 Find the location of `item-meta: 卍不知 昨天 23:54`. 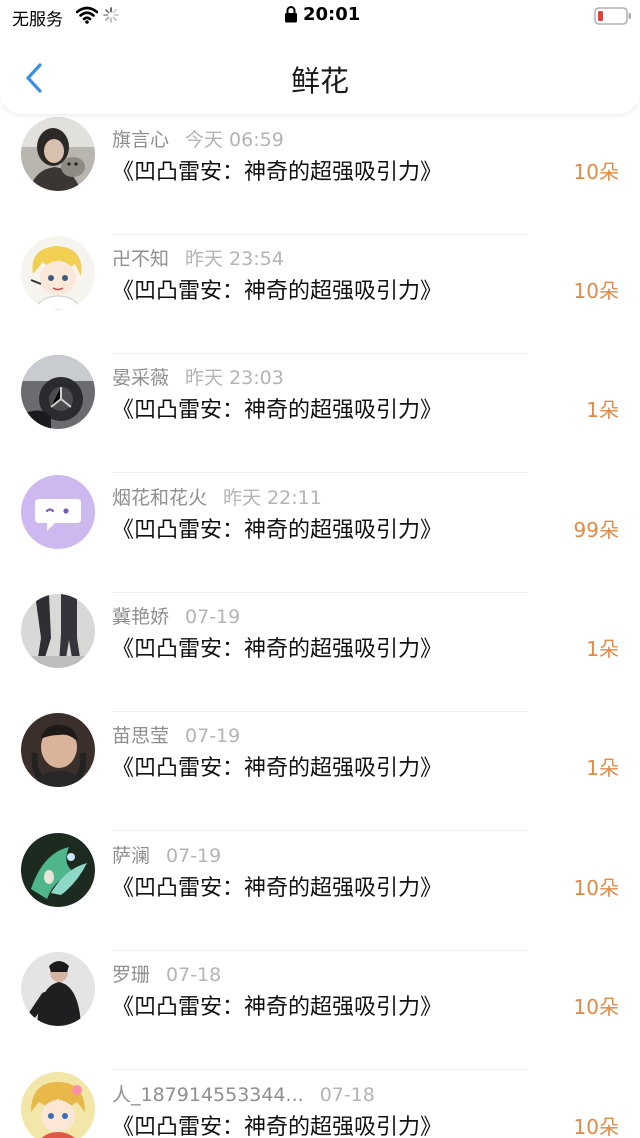

item-meta: 卍不知 昨天 23:54 is located at coordinates (198, 257).